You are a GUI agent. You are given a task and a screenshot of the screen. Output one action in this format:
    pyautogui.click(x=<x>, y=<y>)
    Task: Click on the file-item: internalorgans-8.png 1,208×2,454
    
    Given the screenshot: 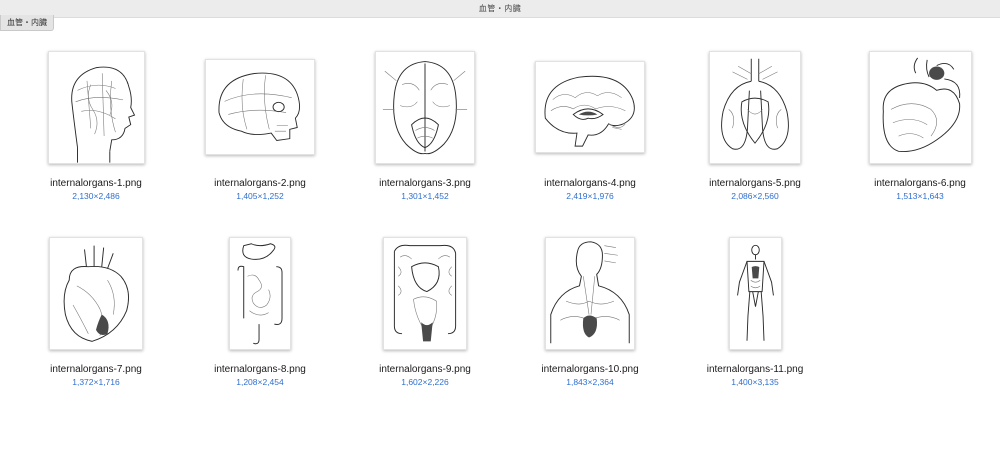 What is the action you would take?
    pyautogui.click(x=260, y=313)
    